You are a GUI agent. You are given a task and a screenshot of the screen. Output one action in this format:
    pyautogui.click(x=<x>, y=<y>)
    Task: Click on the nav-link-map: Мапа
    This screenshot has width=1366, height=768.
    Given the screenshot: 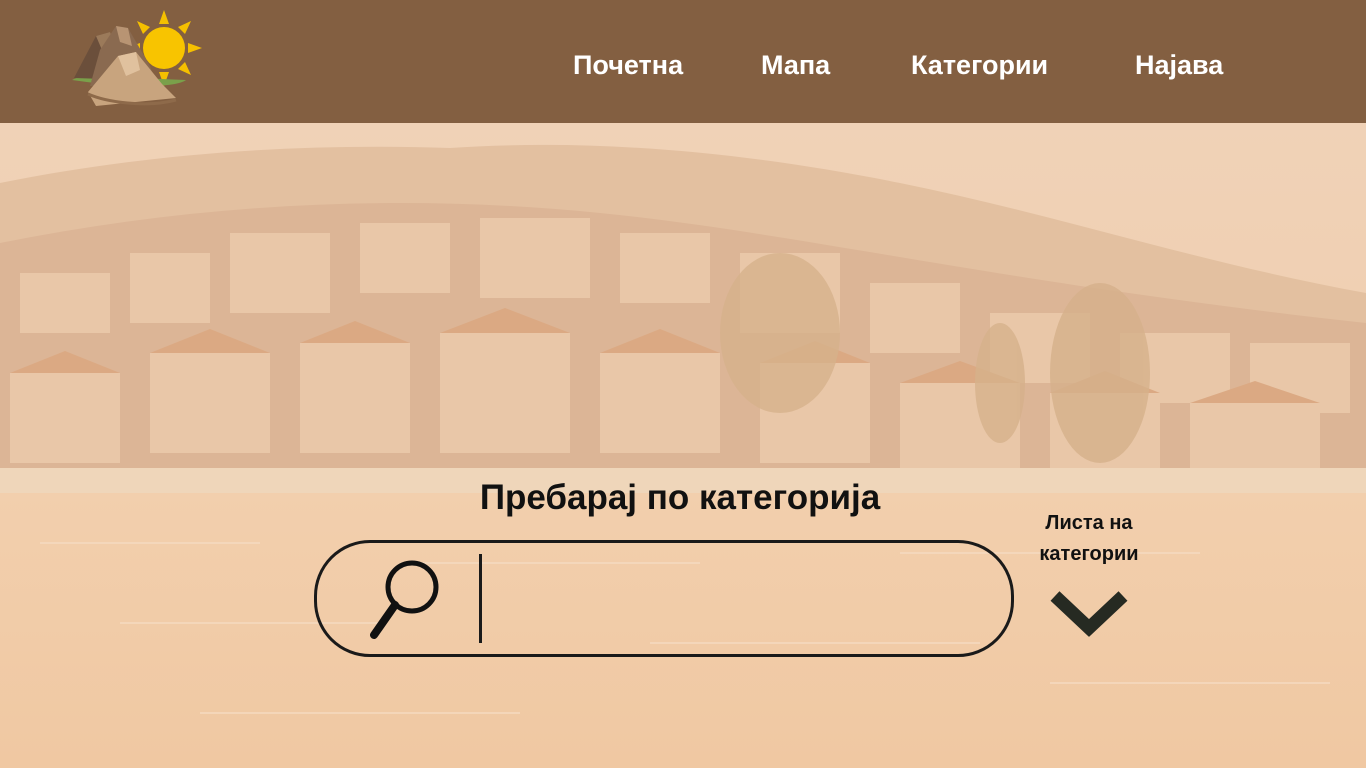 What is the action you would take?
    pyautogui.click(x=795, y=65)
    